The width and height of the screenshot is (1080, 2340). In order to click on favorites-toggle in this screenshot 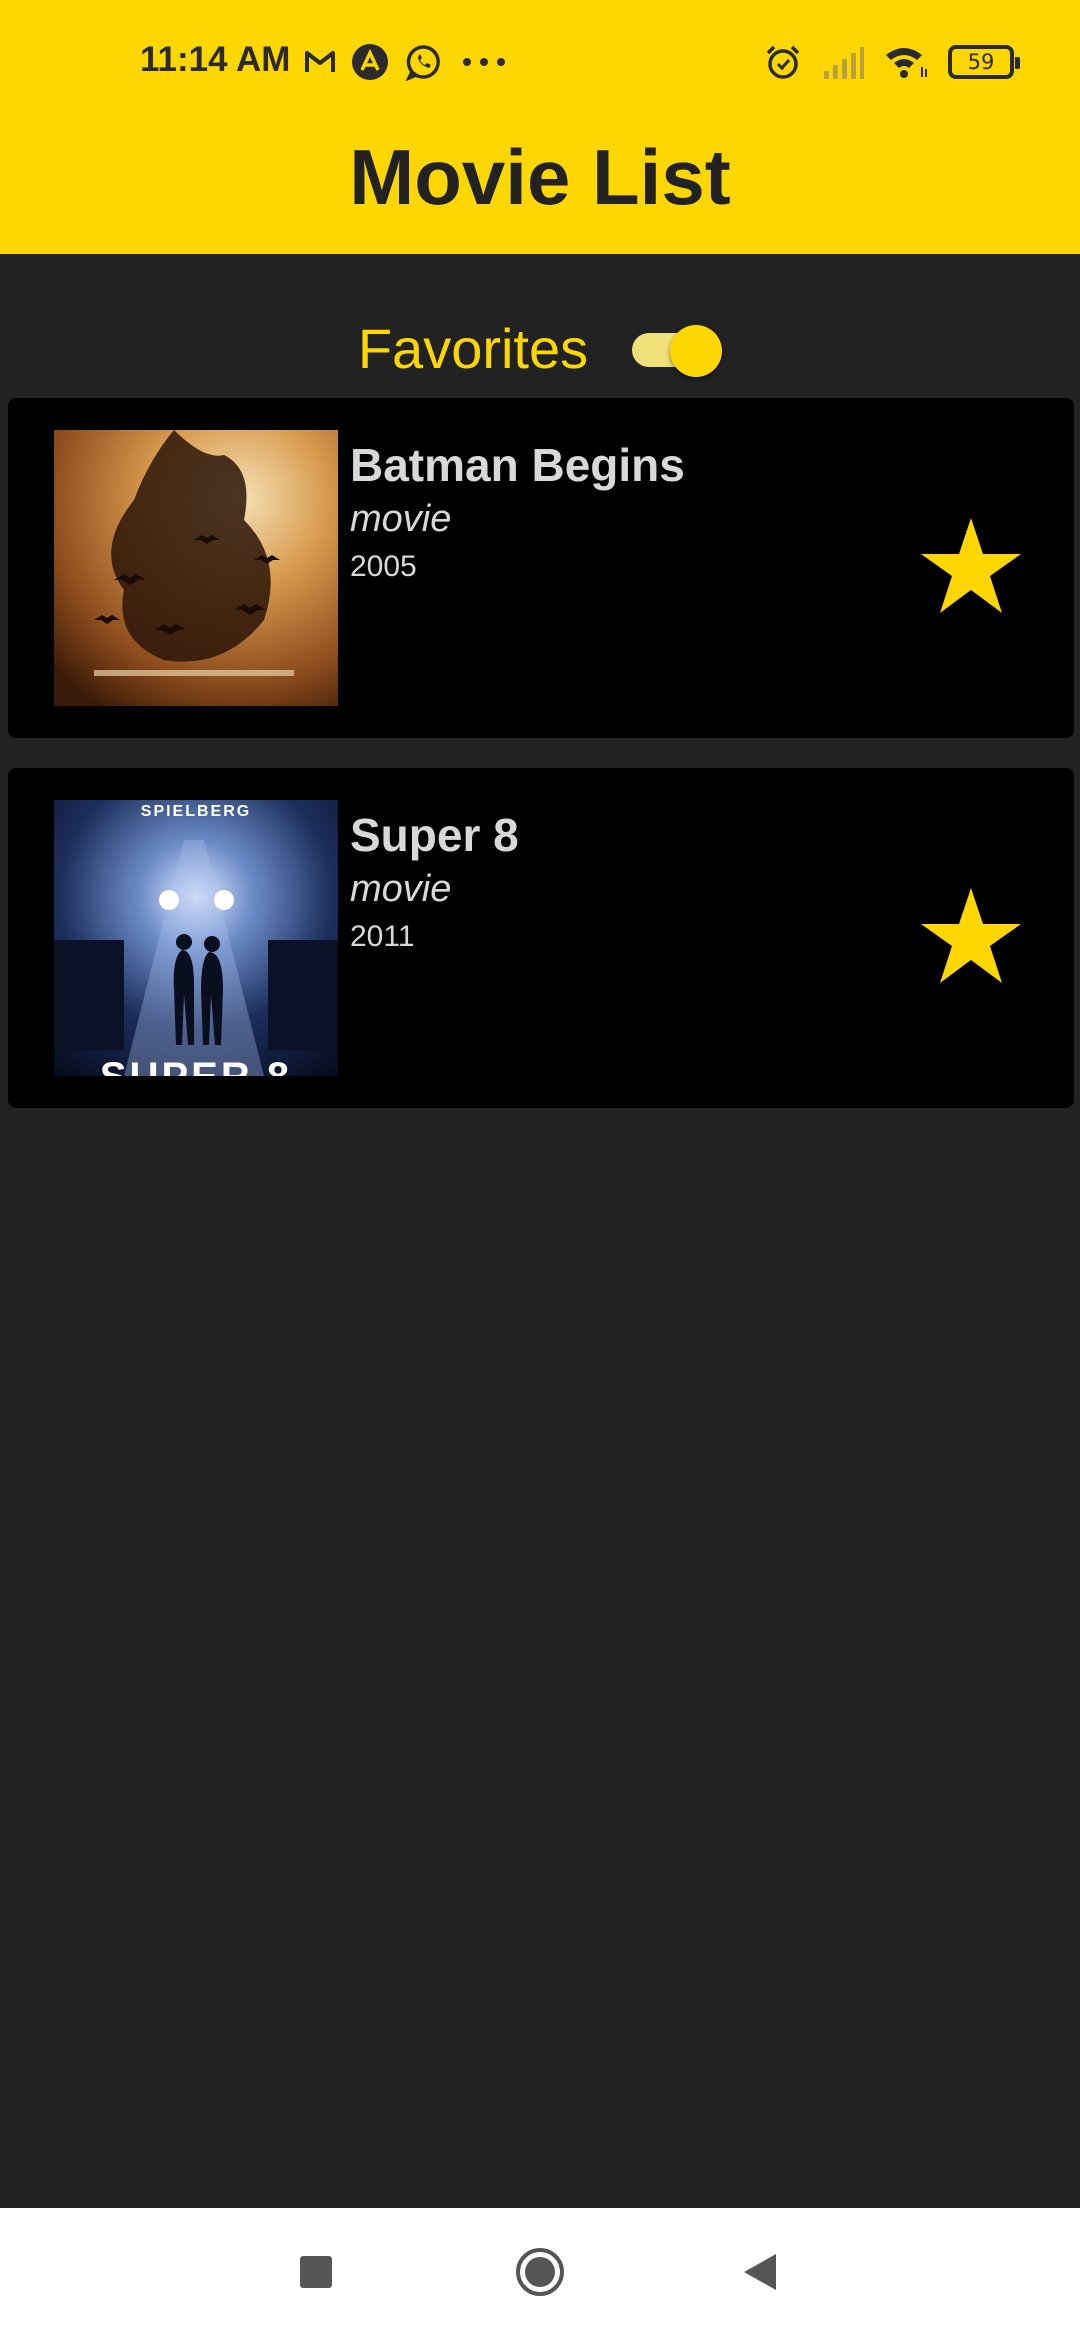, I will do `click(676, 348)`.